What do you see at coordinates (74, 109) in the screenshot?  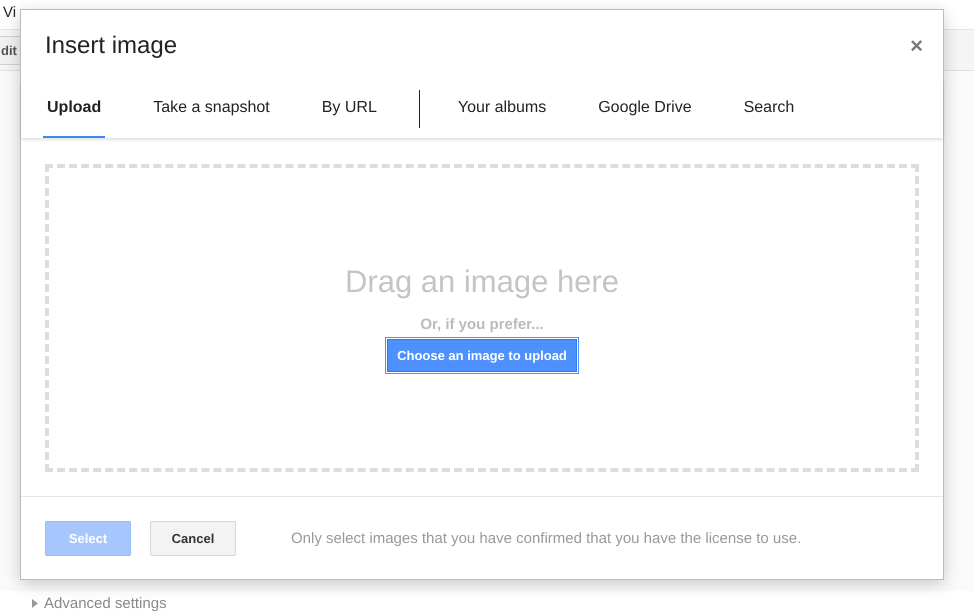 I see `tab: Upload` at bounding box center [74, 109].